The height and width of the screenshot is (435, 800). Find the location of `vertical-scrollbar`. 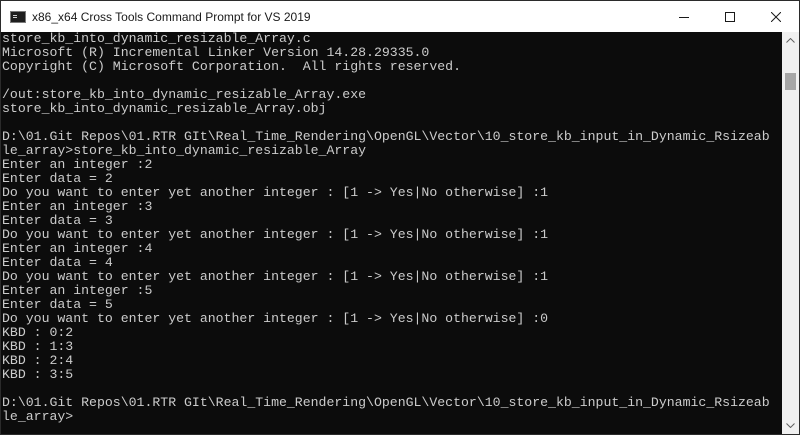

vertical-scrollbar is located at coordinates (790, 233).